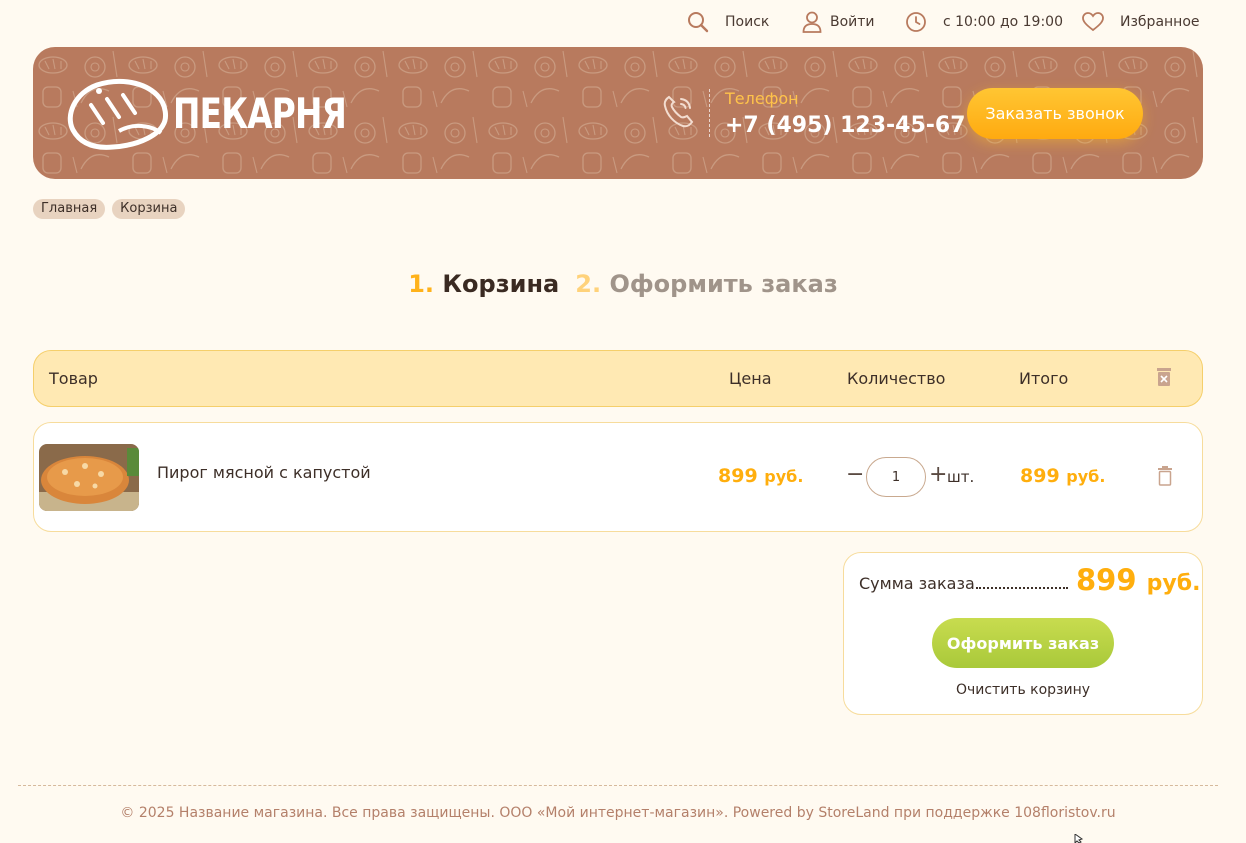  Describe the element at coordinates (750, 378) in the screenshot. I see `column-price: Цена` at that location.